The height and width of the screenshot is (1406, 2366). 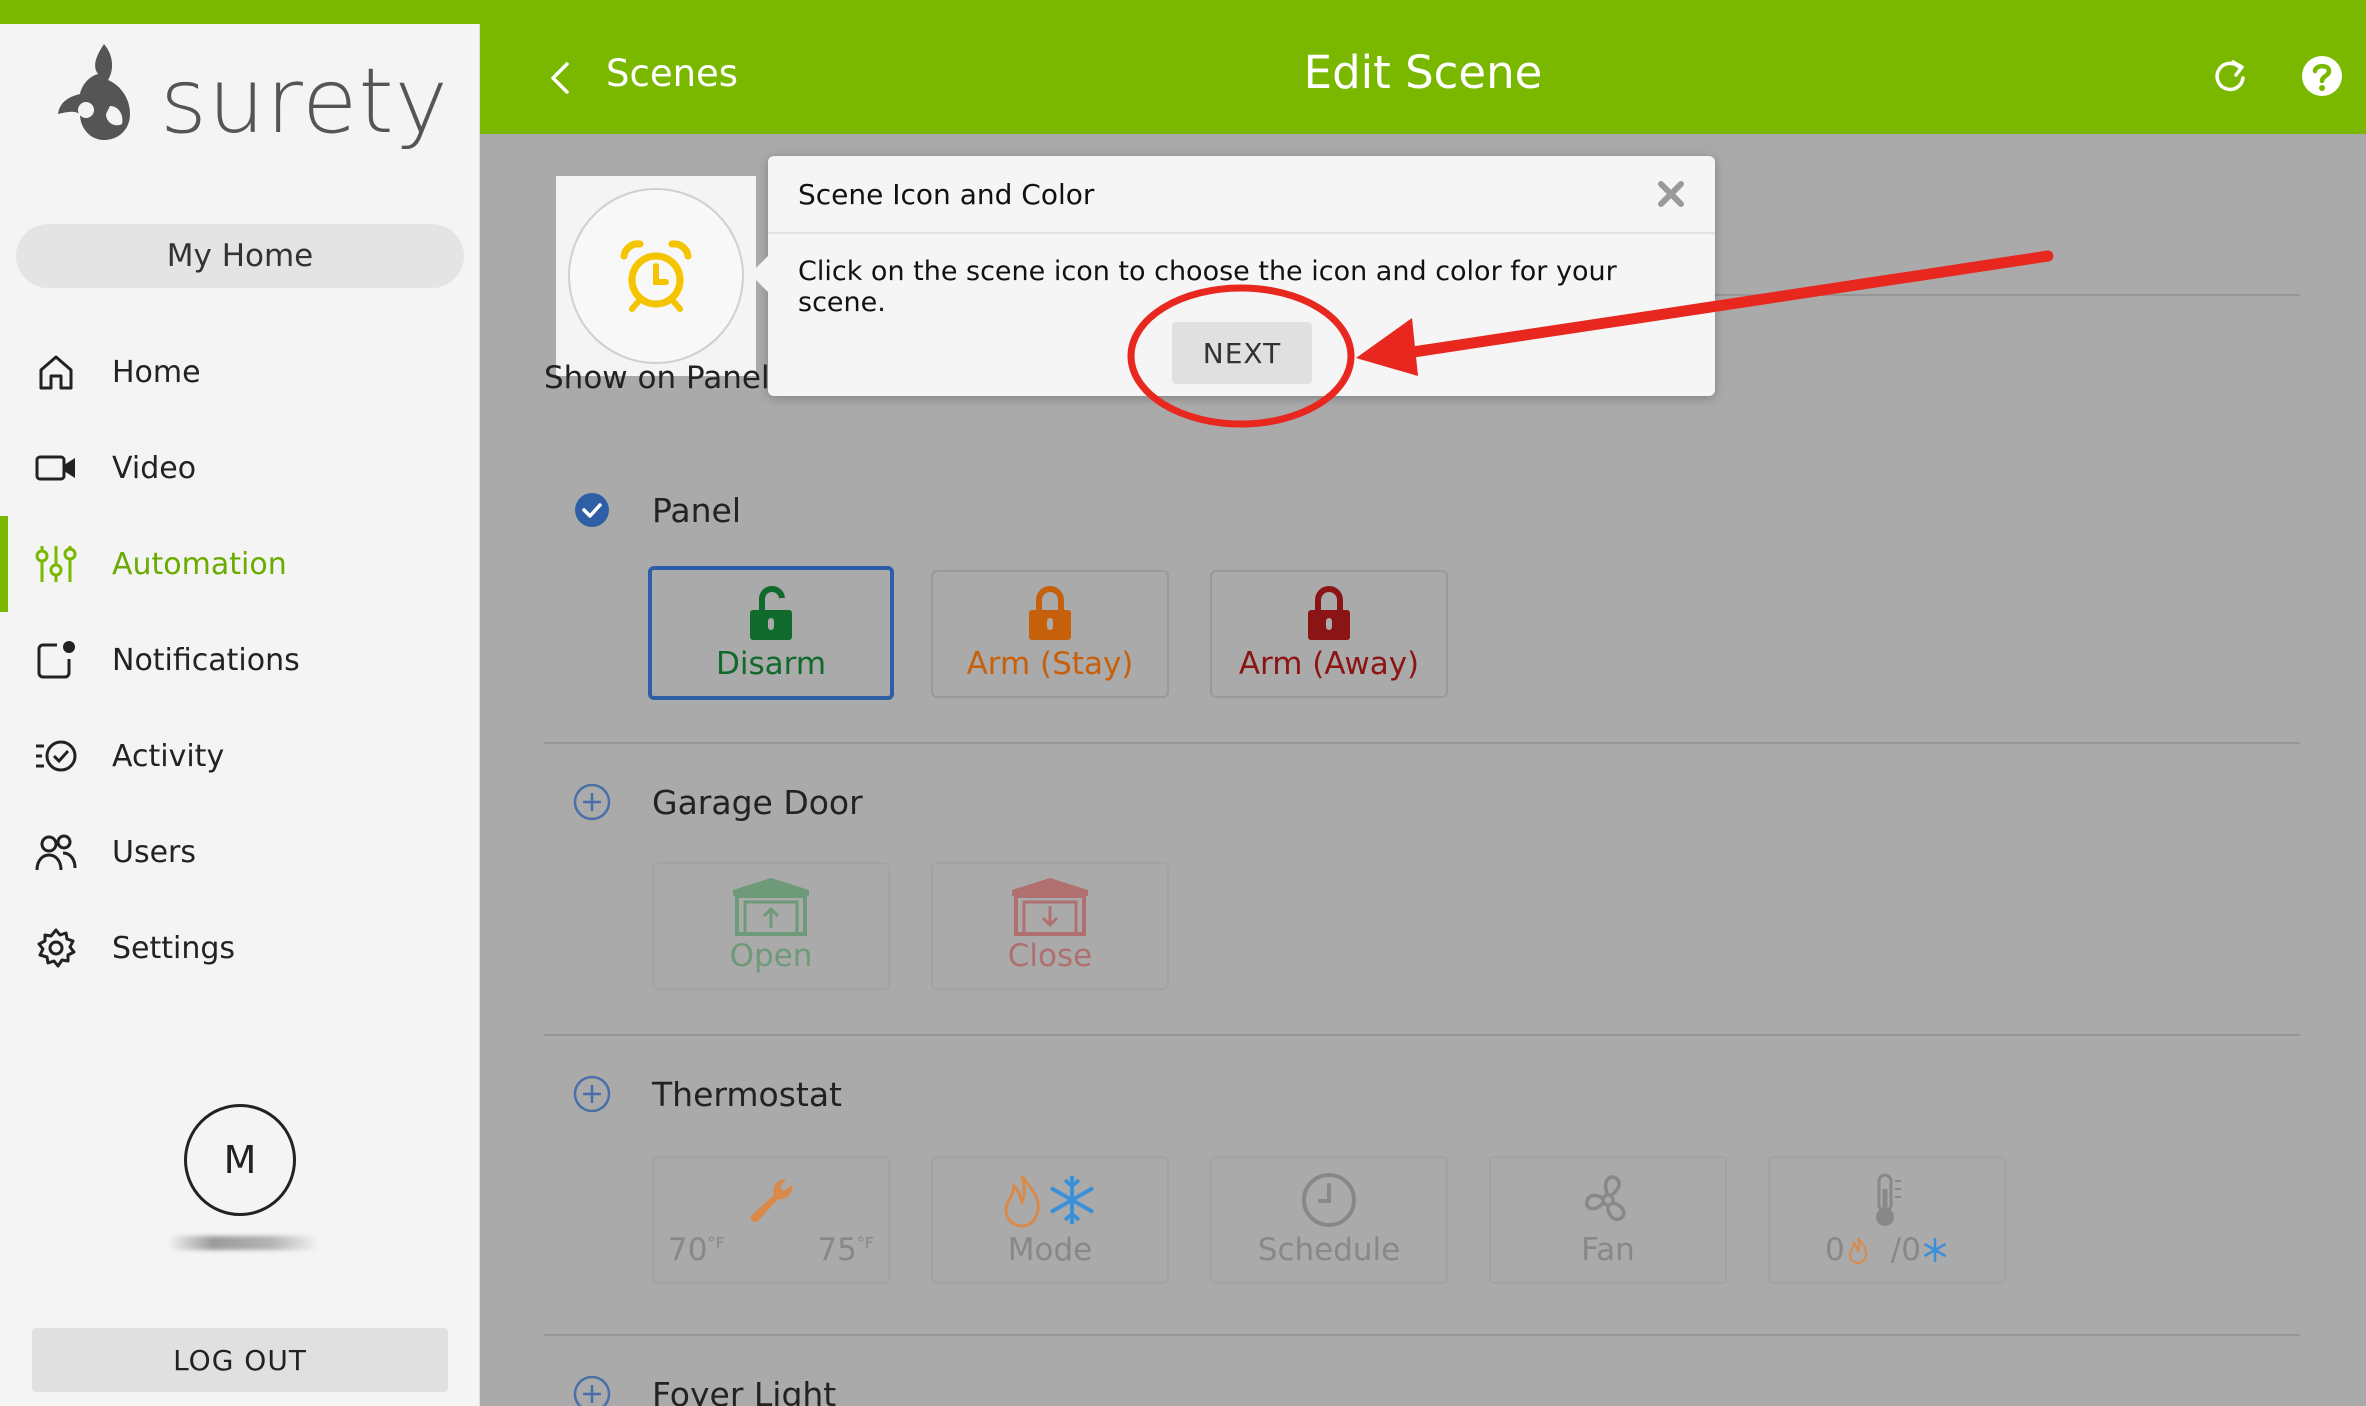 What do you see at coordinates (56, 372) in the screenshot?
I see `home-icon` at bounding box center [56, 372].